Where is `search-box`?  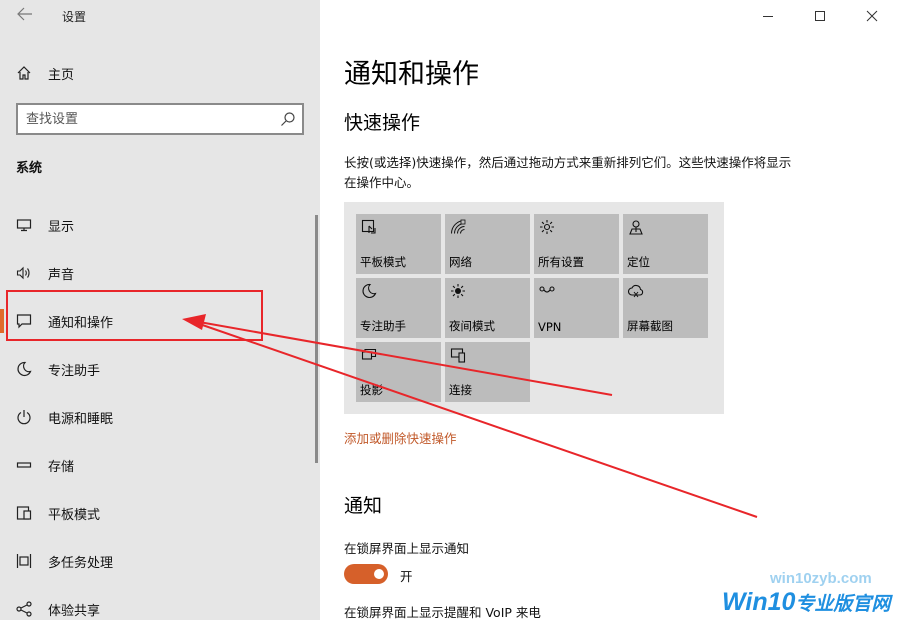 search-box is located at coordinates (160, 119).